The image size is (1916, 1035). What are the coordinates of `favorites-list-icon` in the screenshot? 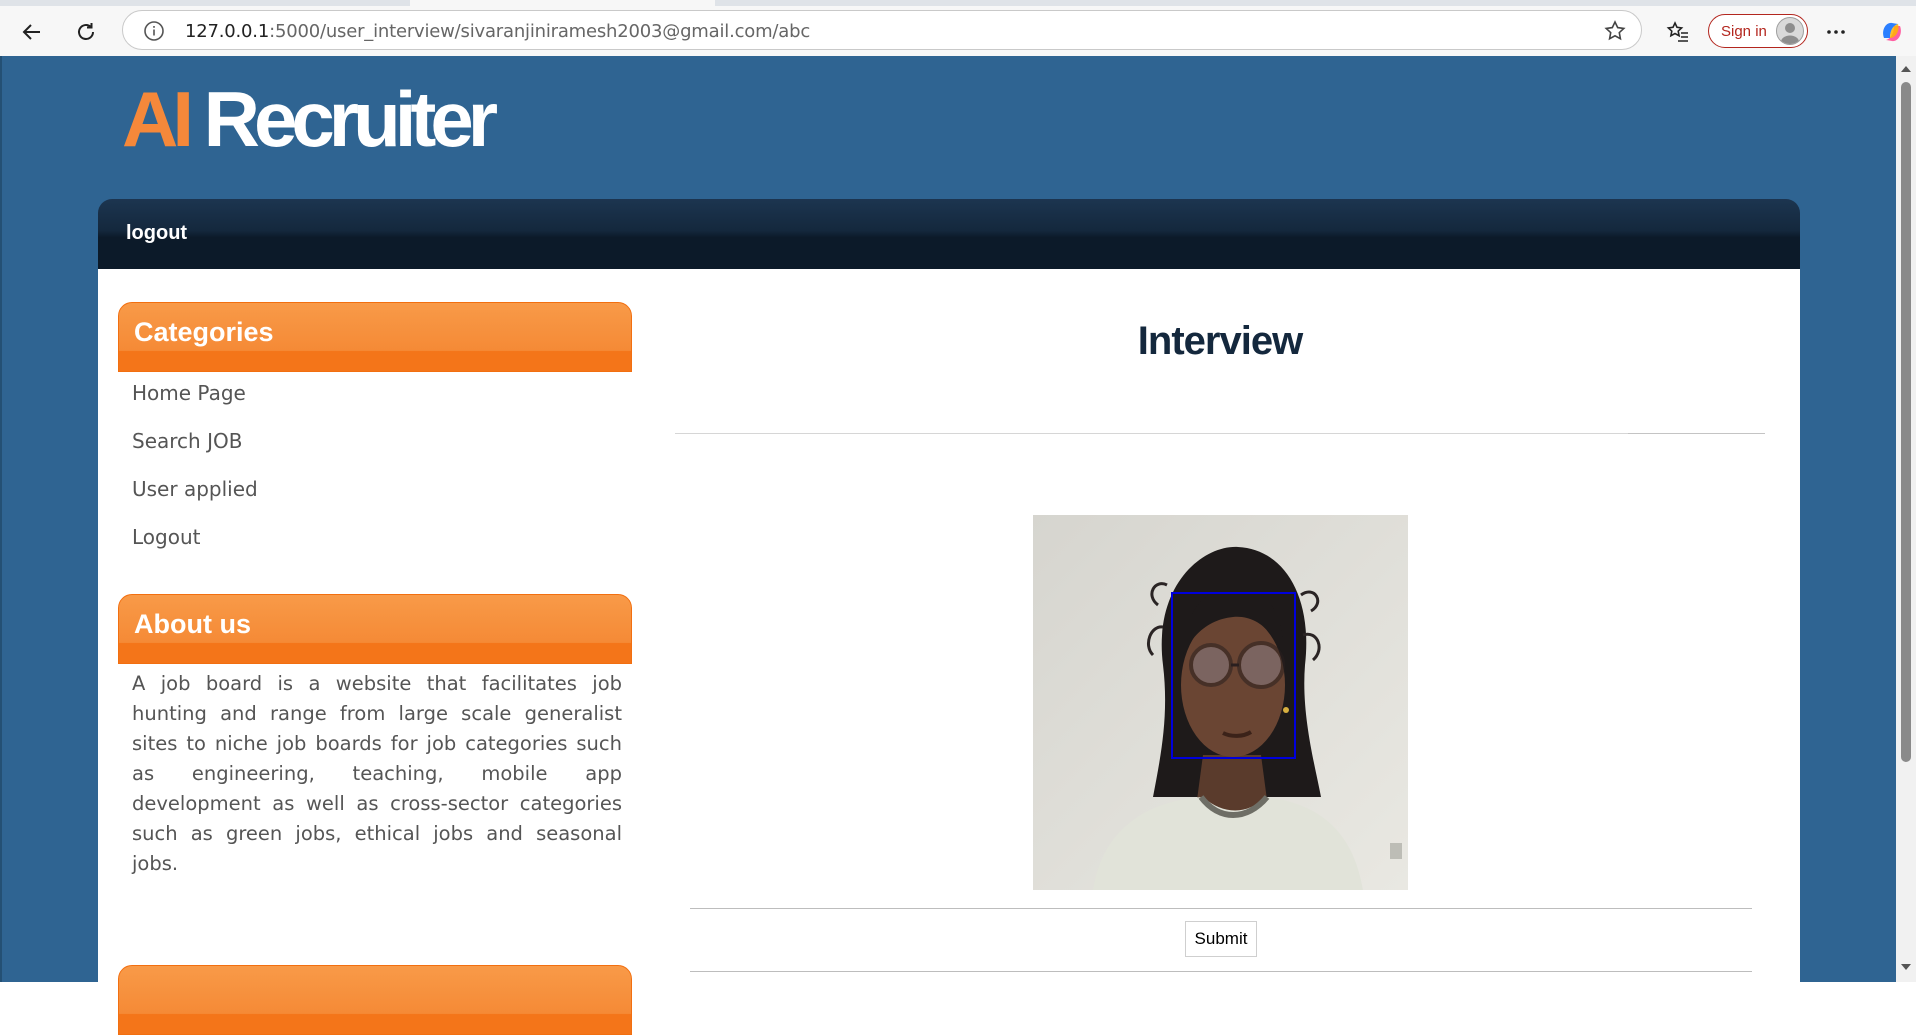 It's located at (1677, 31).